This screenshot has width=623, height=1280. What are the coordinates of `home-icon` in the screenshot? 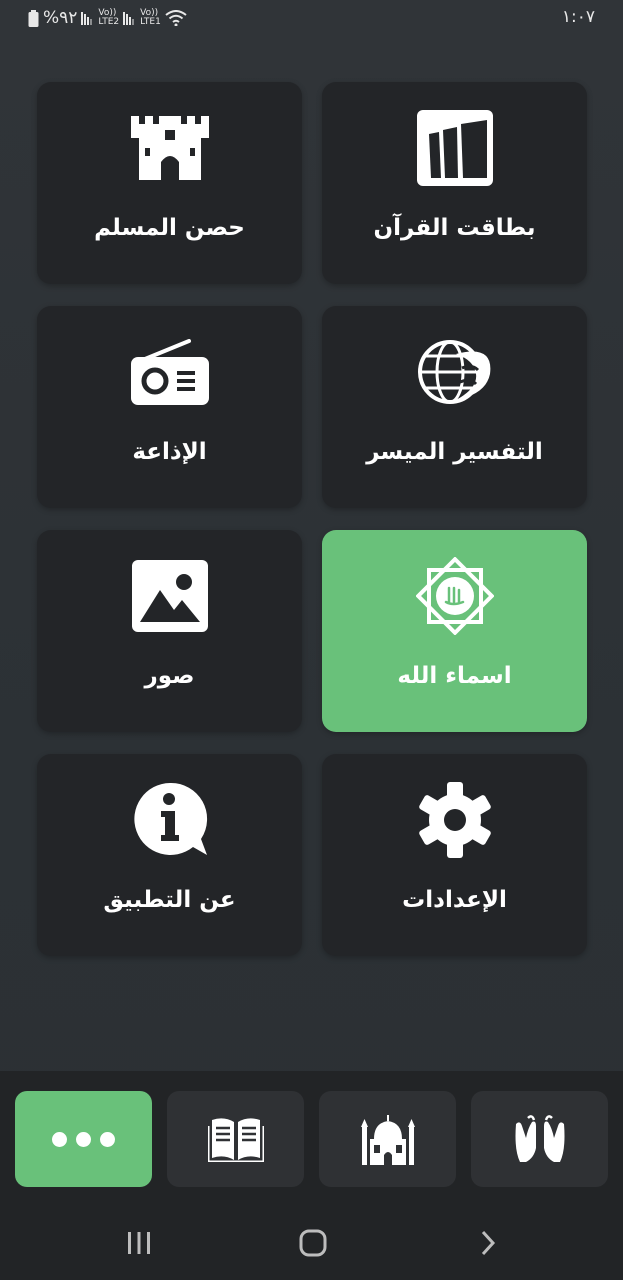 It's located at (313, 1243).